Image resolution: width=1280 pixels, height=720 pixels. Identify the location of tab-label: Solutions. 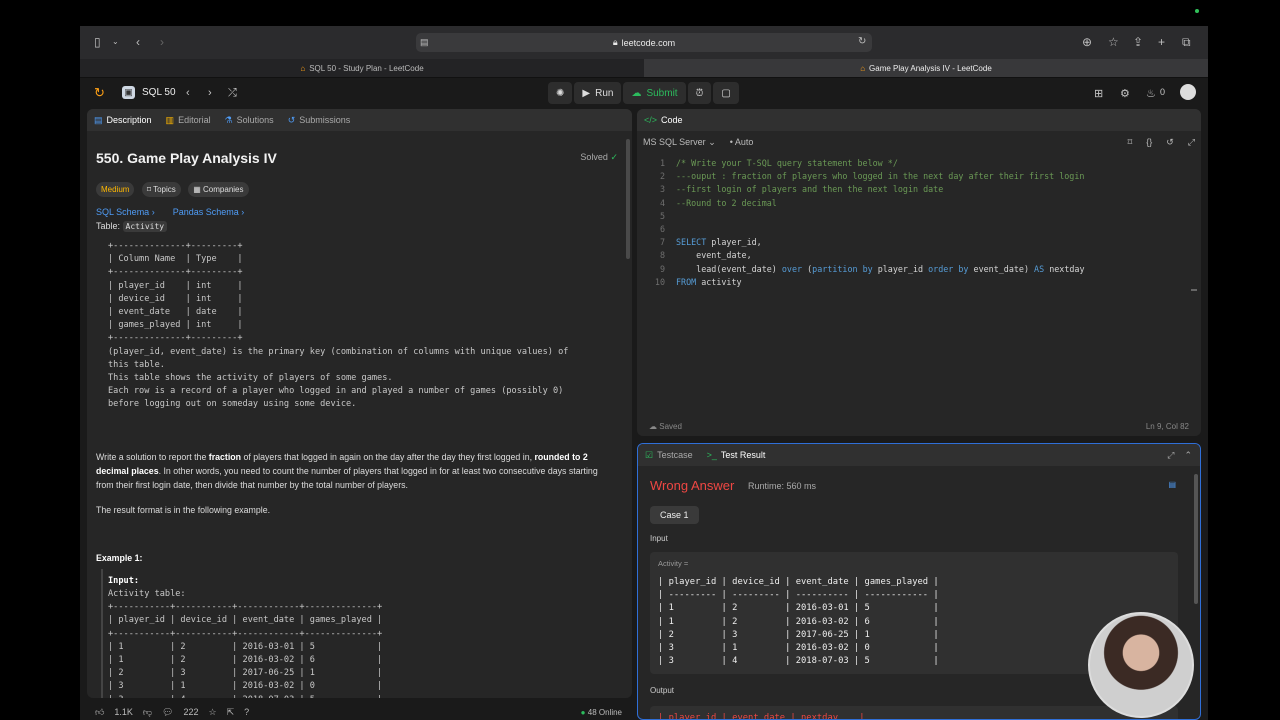
(255, 120).